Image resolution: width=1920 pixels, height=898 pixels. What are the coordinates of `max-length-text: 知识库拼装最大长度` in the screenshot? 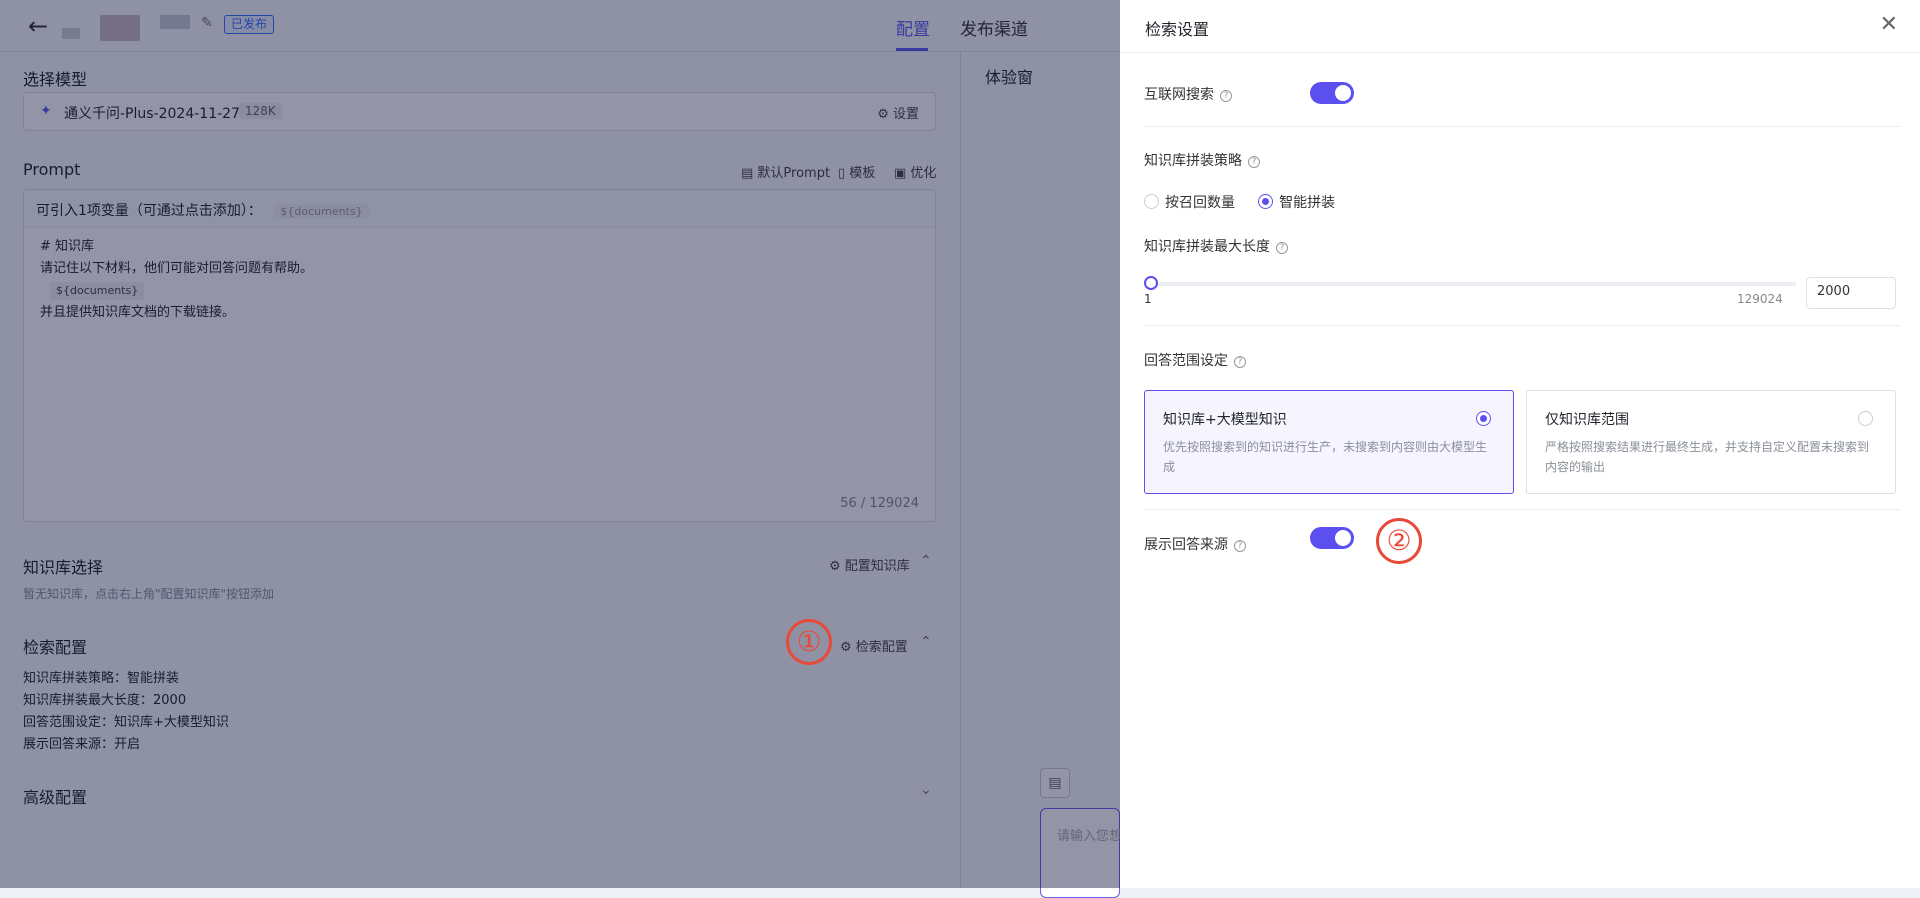 It's located at (1207, 247).